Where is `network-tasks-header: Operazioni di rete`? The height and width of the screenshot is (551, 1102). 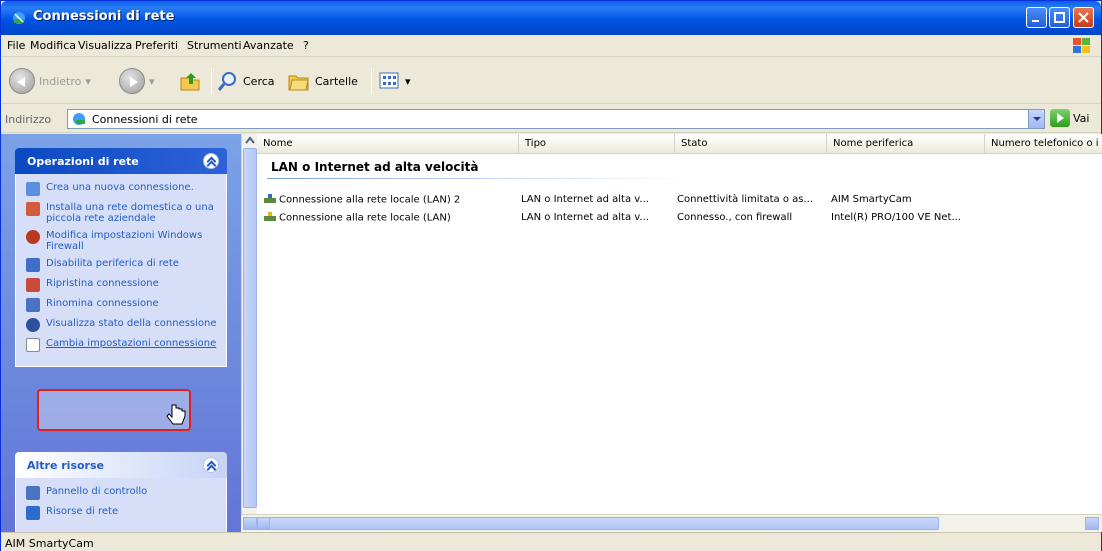
network-tasks-header: Operazioni di rete is located at coordinates (121, 161).